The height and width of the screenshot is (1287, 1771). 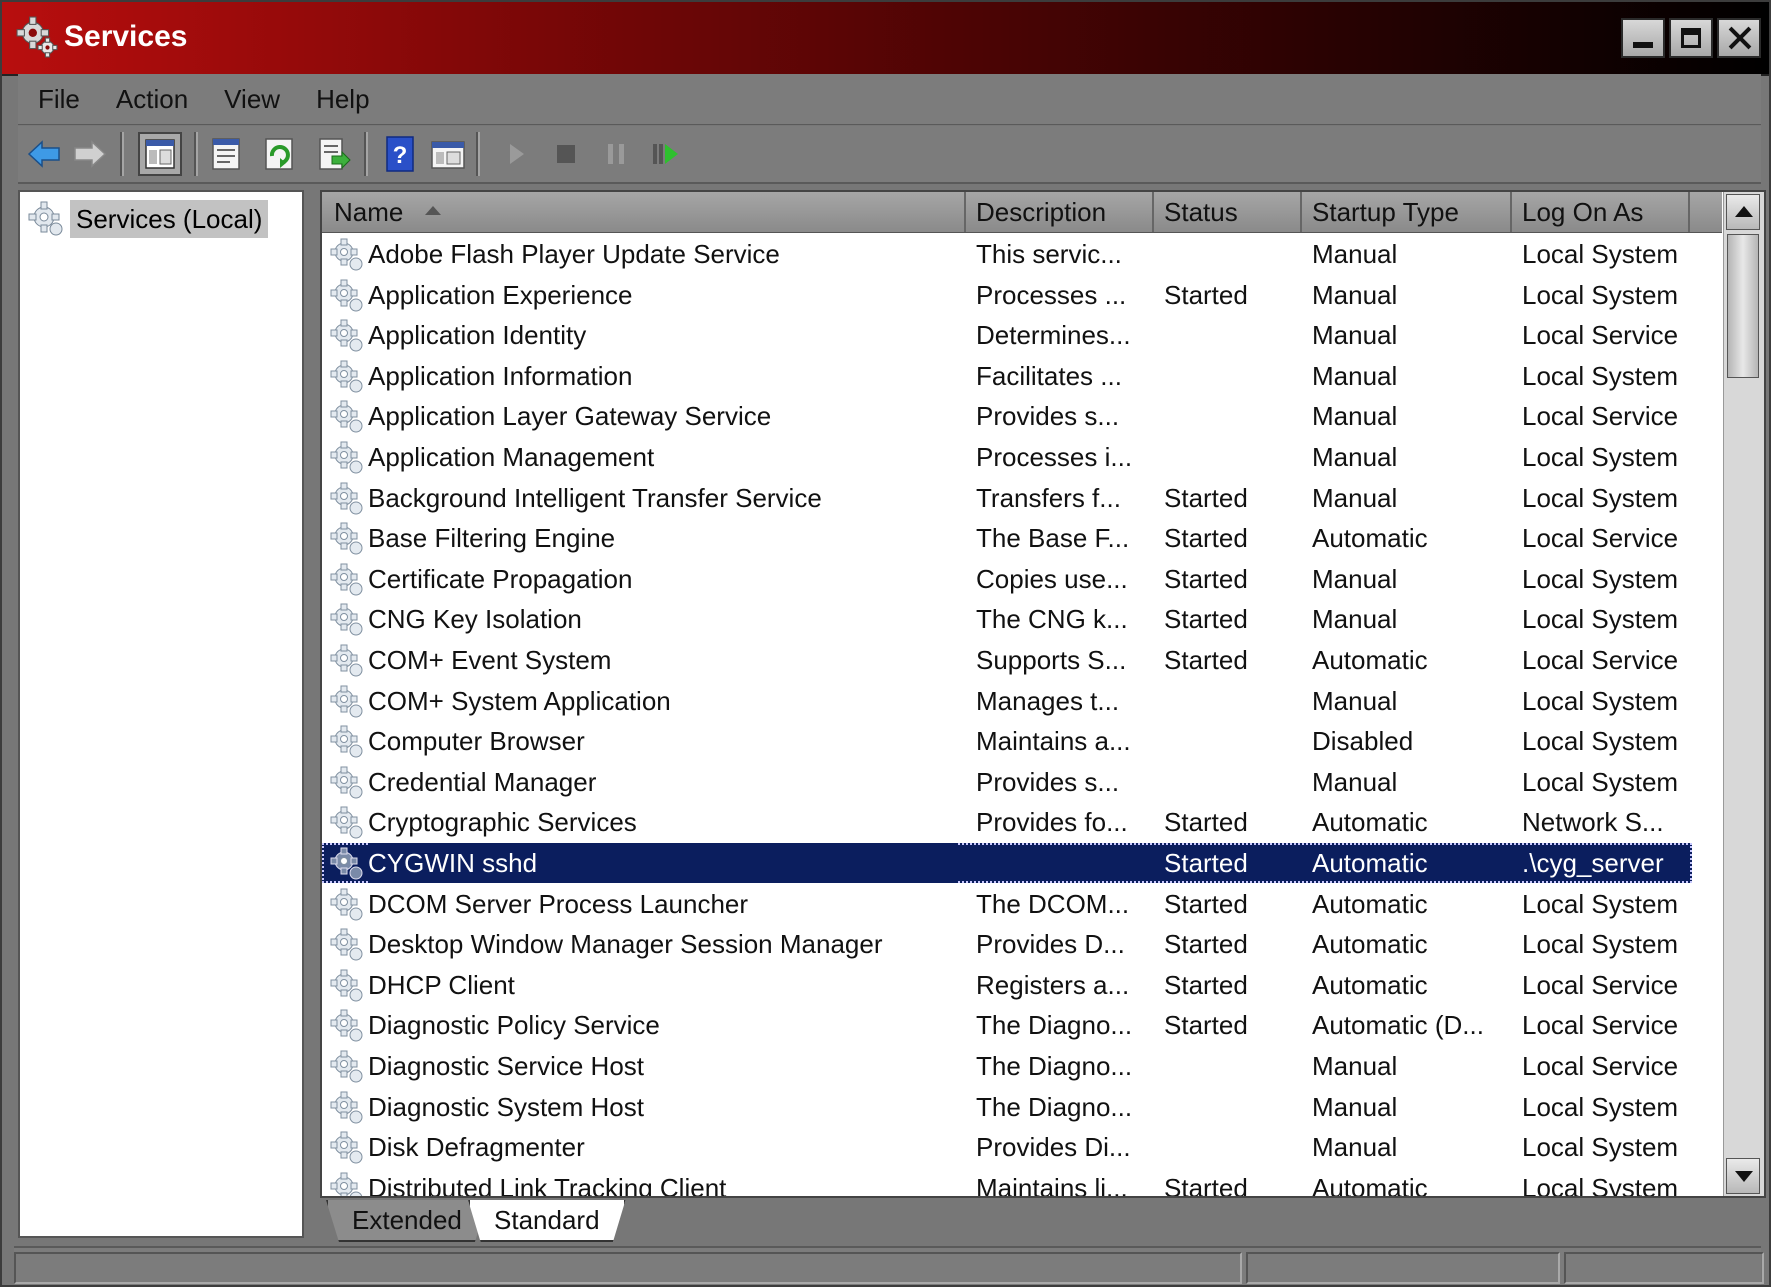 I want to click on column-header-startup-type: Startup Type, so click(x=1407, y=212).